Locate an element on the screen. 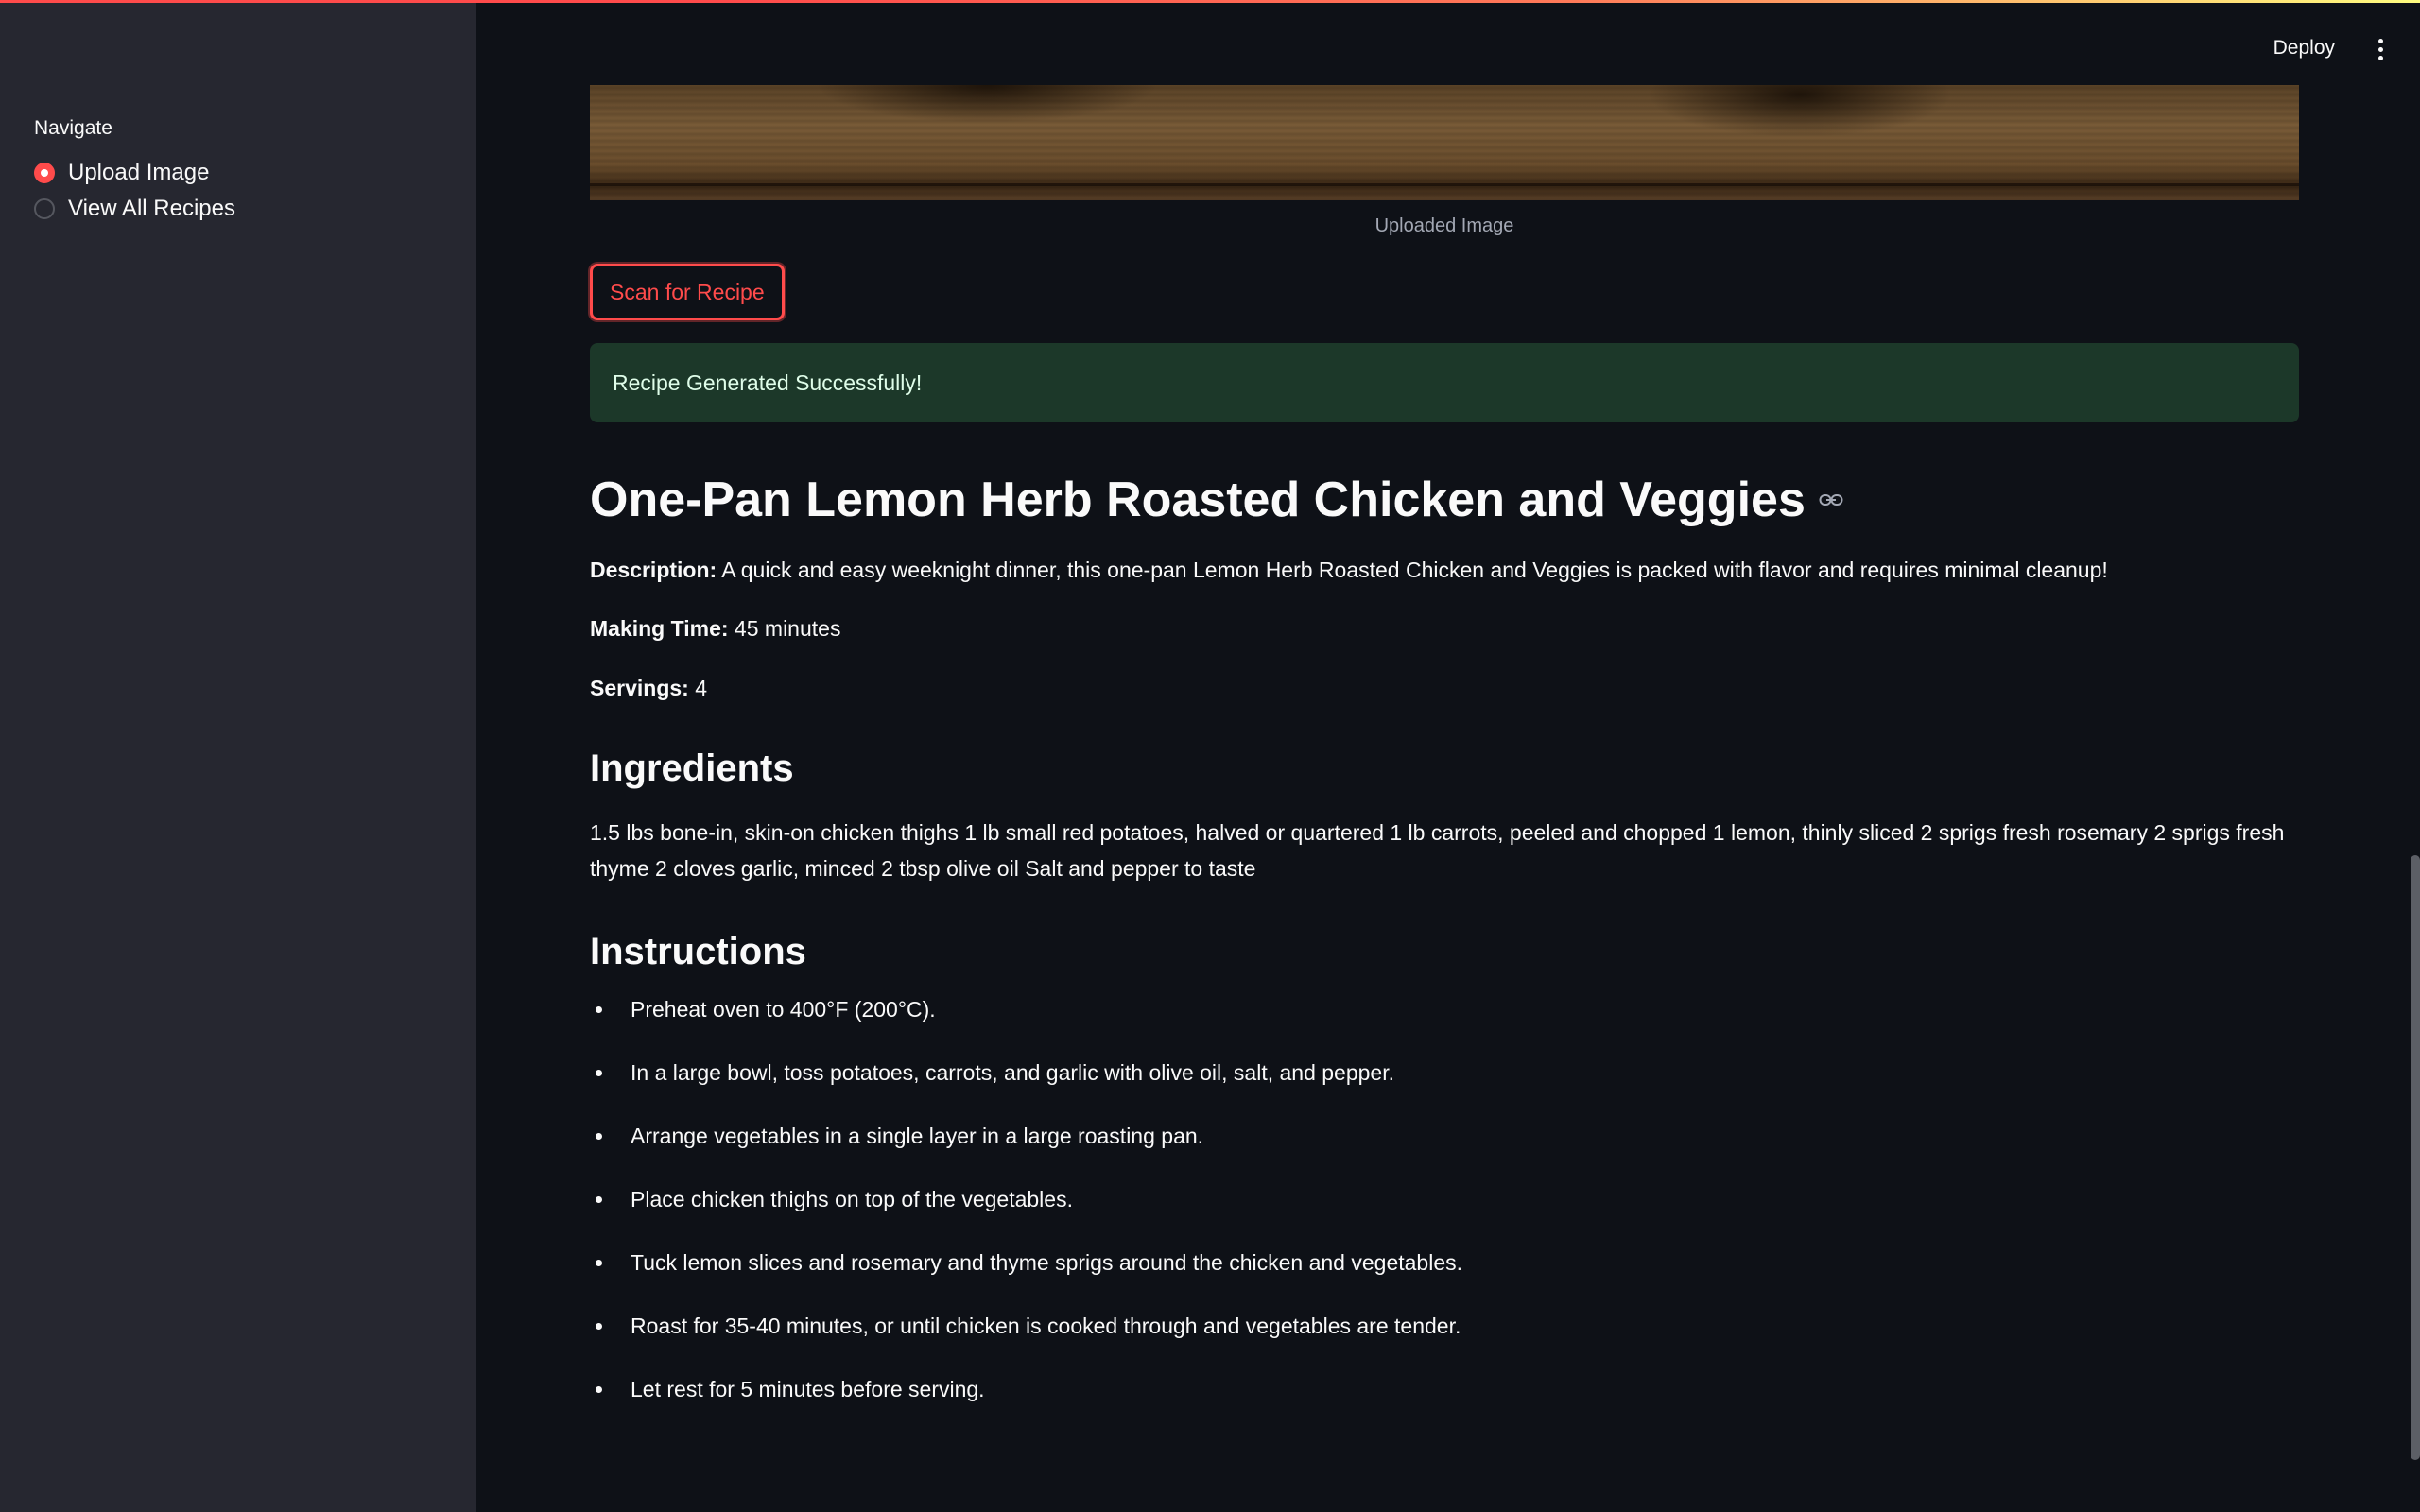 This screenshot has width=2420, height=1512. radio-option-view-all-recipes: View All Recipes is located at coordinates (238, 209).